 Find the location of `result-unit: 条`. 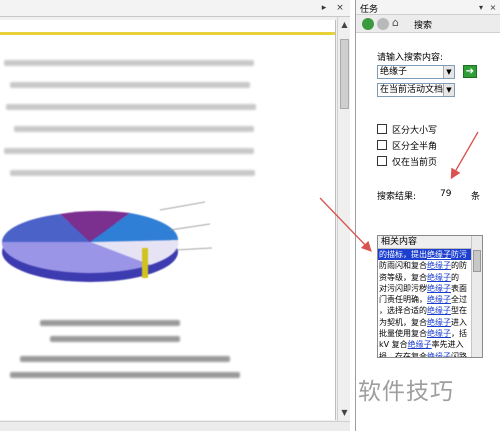

result-unit: 条 is located at coordinates (476, 197).